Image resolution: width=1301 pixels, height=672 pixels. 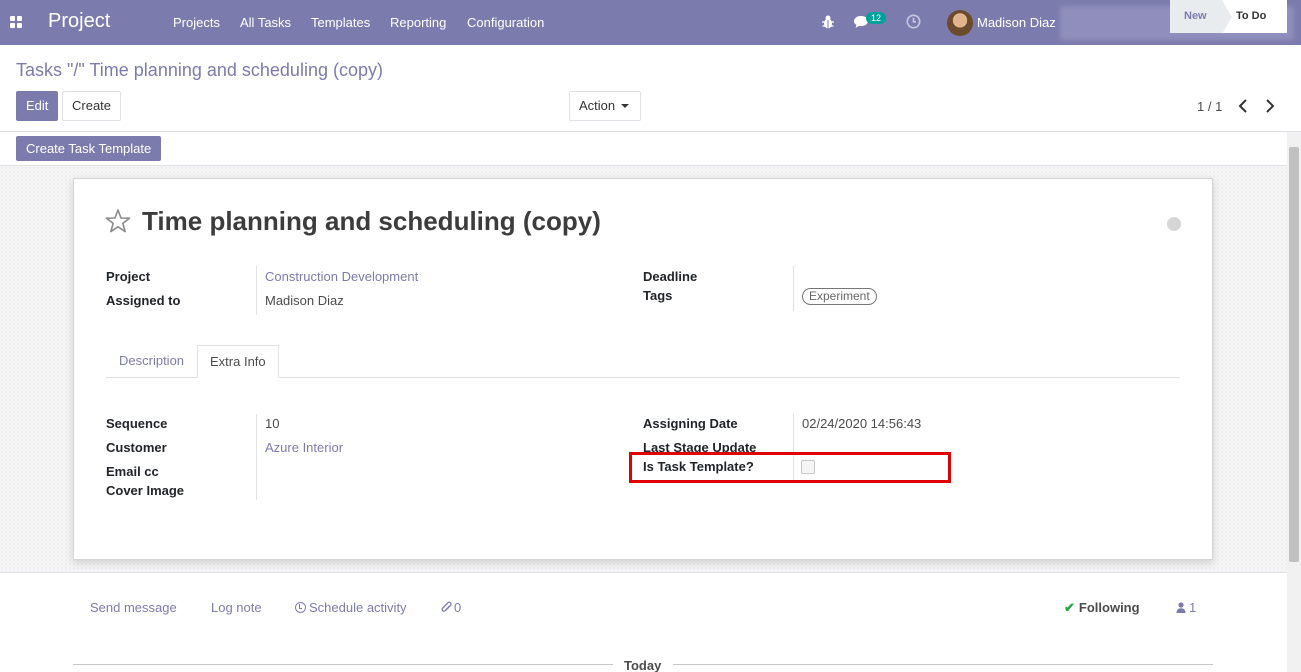 What do you see at coordinates (1069, 607) in the screenshot?
I see `check-icon: ✔` at bounding box center [1069, 607].